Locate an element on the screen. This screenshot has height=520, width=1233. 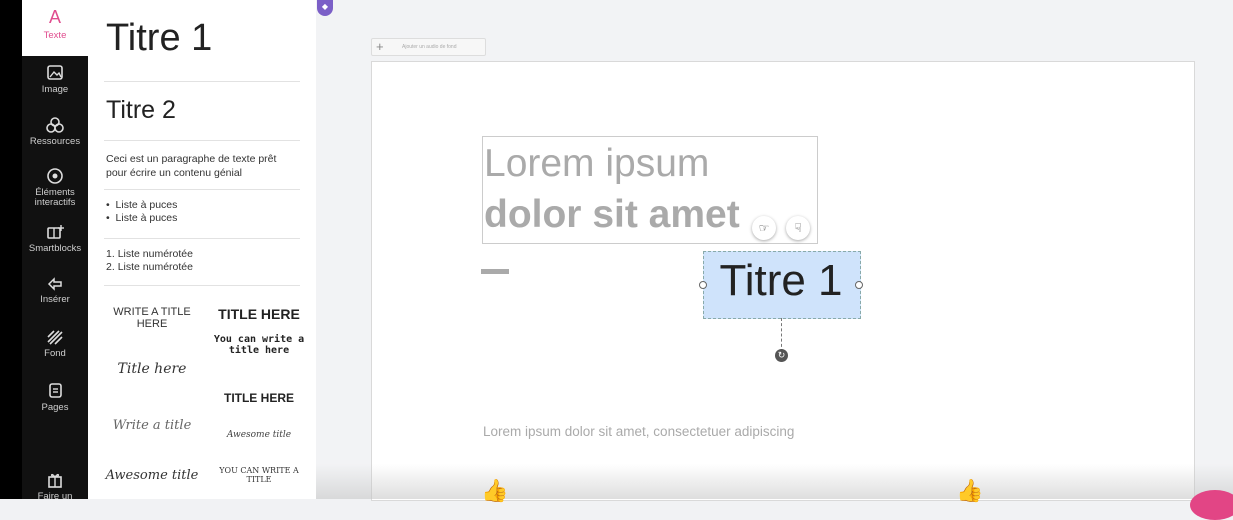
add-background-label: Ajouter un audio de fond is located at coordinates (429, 47).